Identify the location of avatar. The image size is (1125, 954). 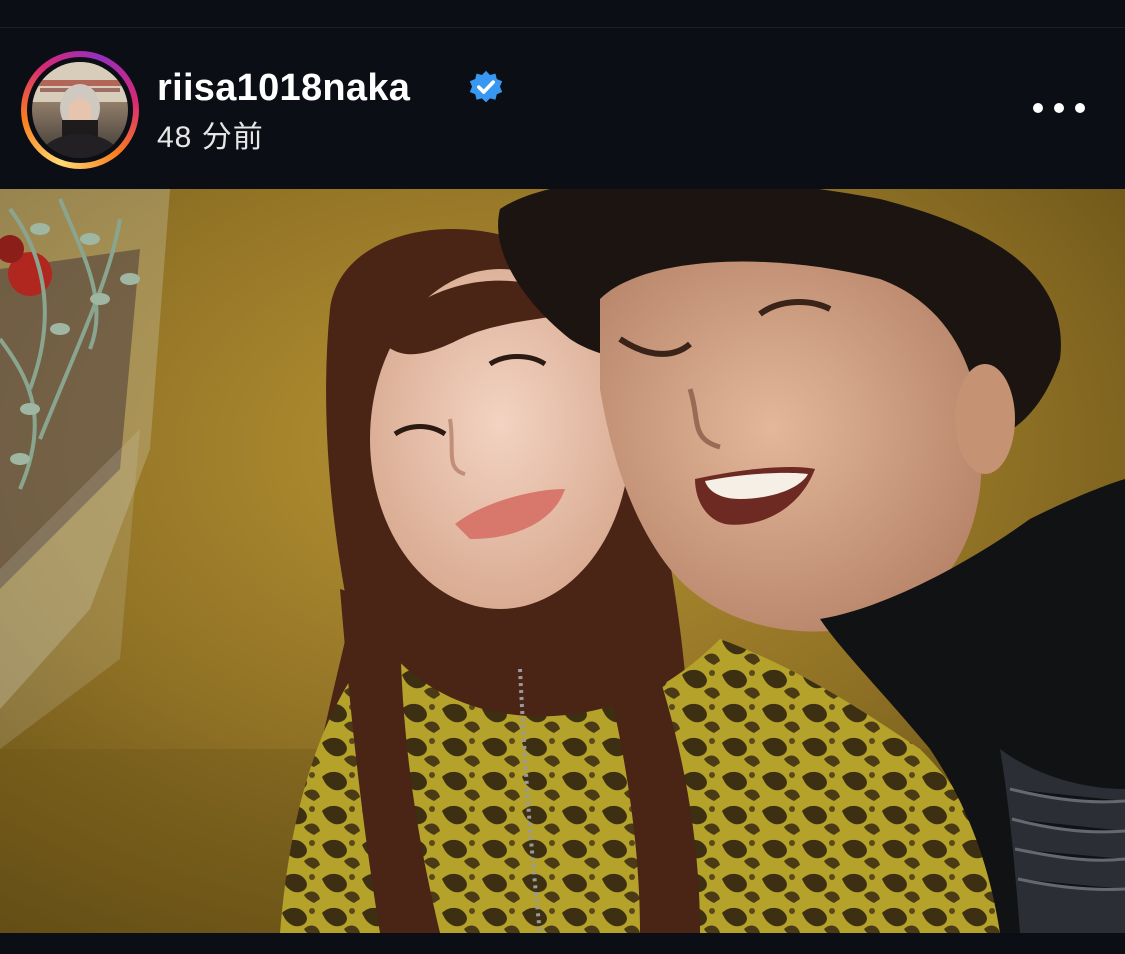
(80, 110).